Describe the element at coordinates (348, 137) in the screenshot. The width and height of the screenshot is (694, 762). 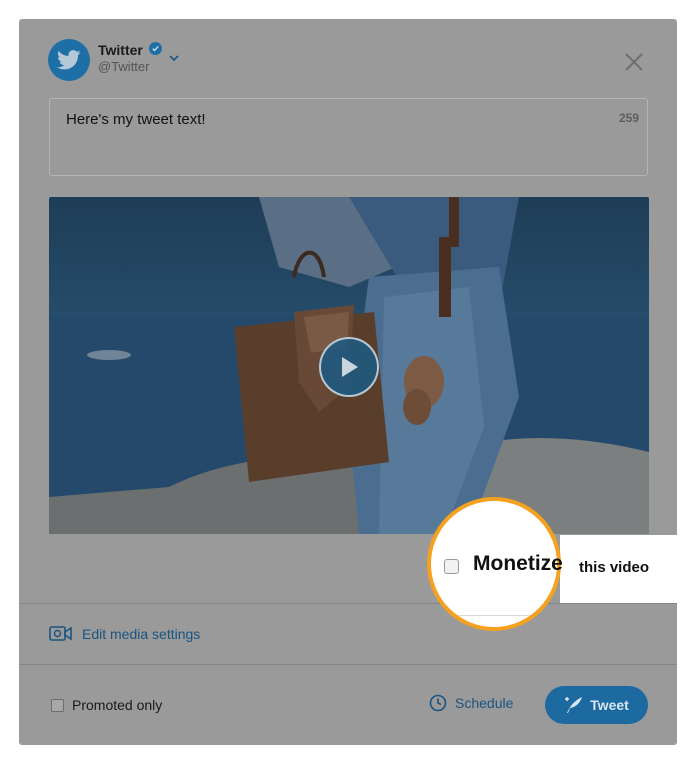
I see `tweet-text-input: Here's my tweet text! 259` at that location.